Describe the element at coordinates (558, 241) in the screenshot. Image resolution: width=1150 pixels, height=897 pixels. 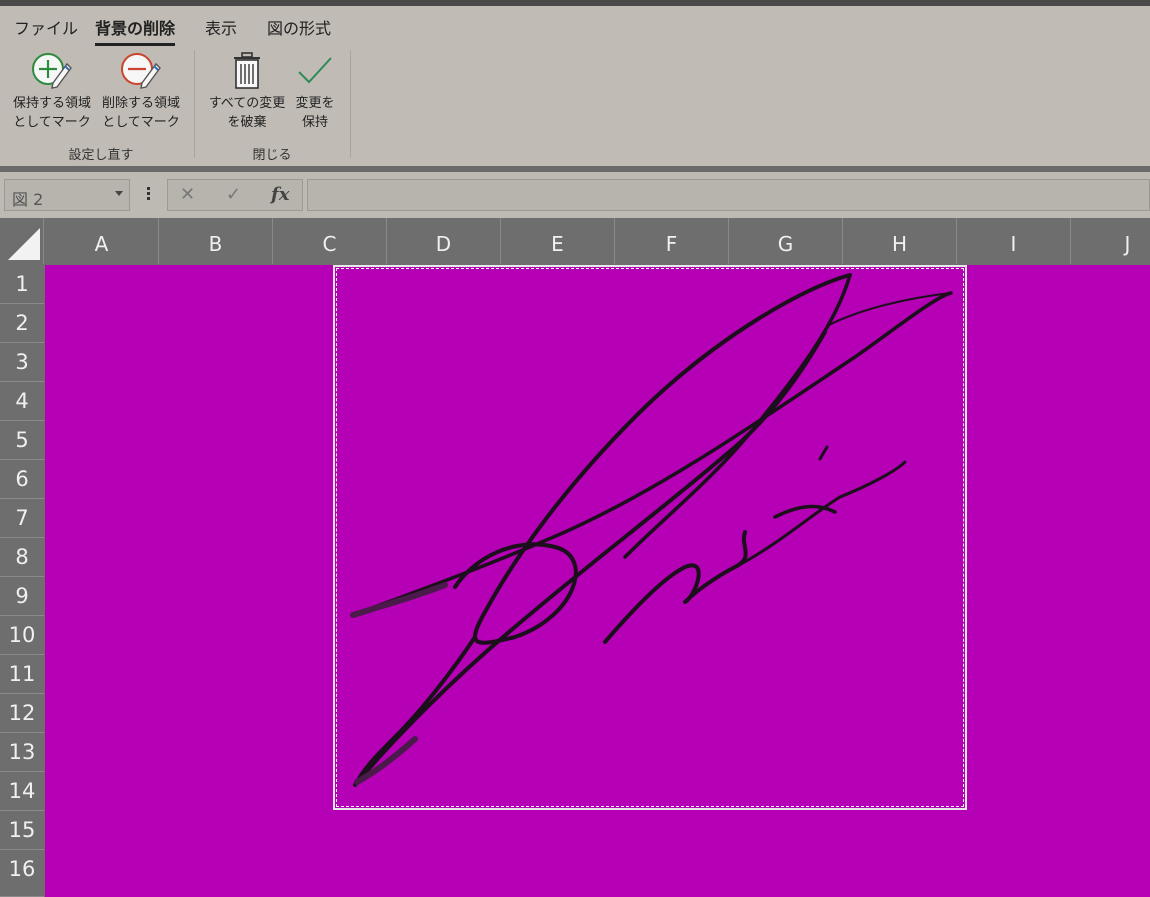
I see `column-header: E` at that location.